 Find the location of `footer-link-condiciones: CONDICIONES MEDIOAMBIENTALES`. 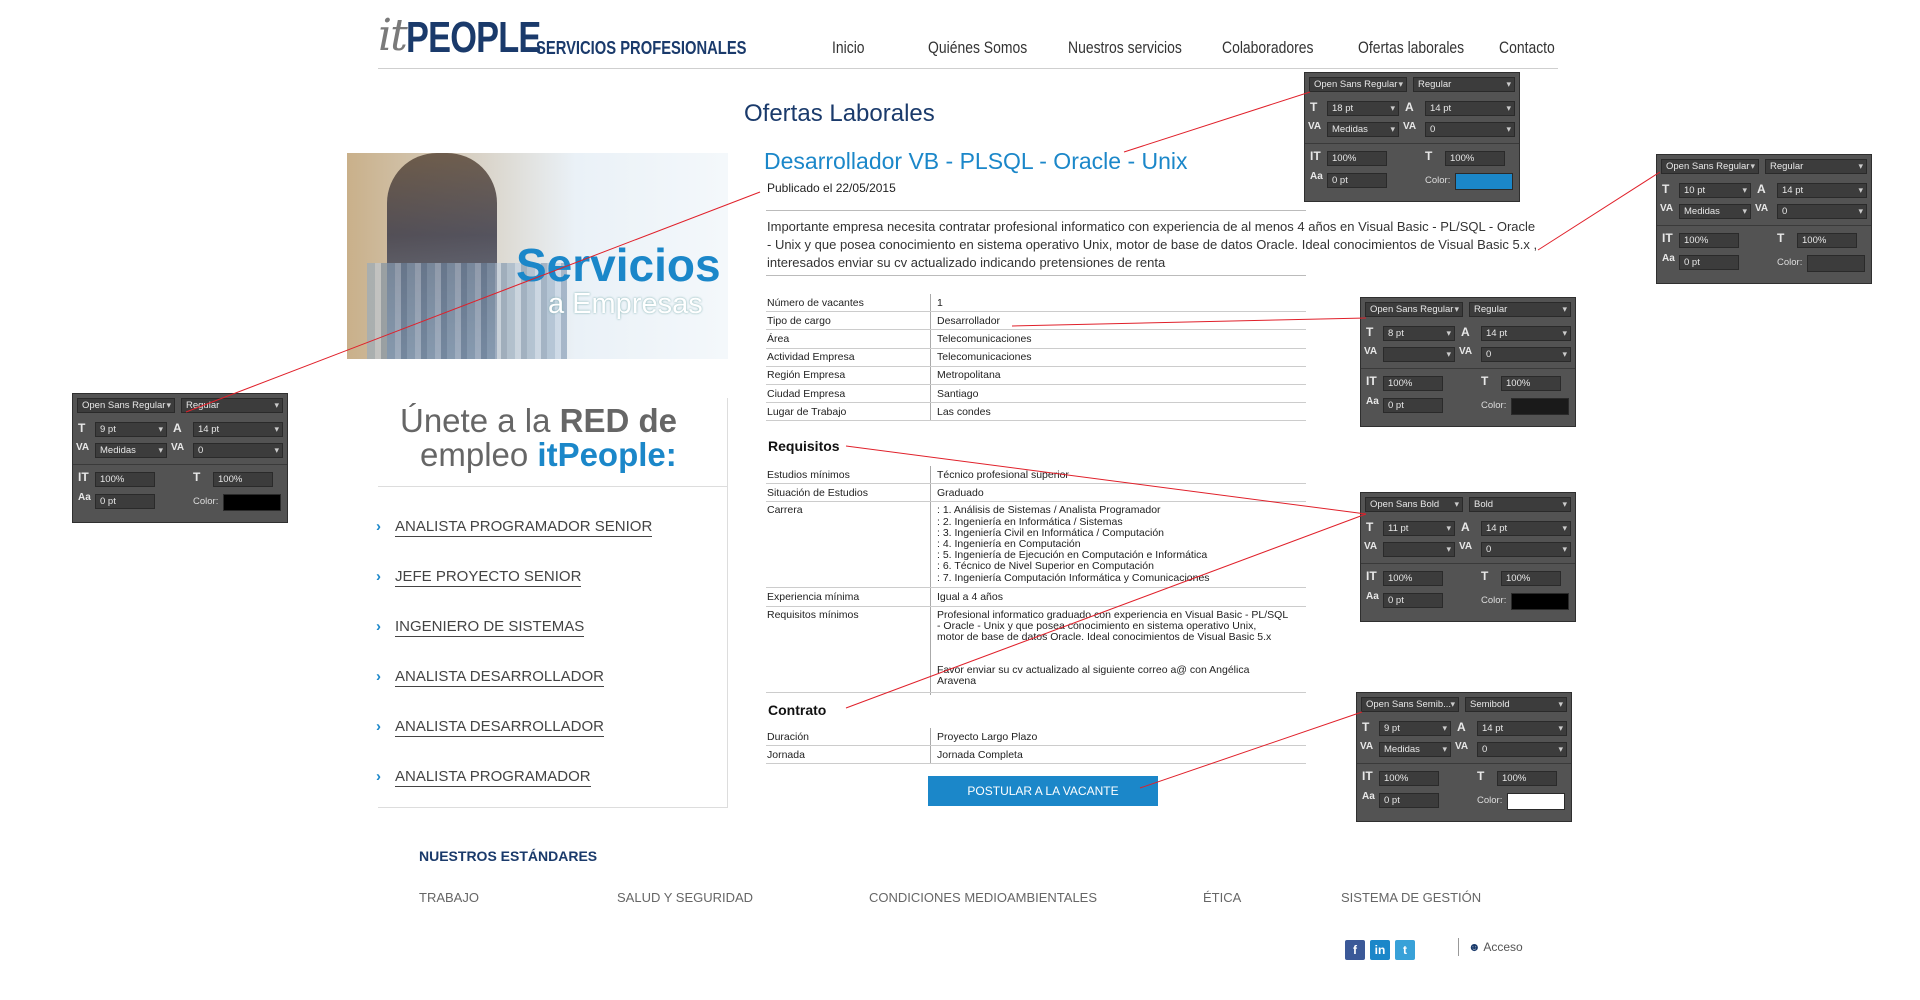

footer-link-condiciones: CONDICIONES MEDIOAMBIENTALES is located at coordinates (983, 897).